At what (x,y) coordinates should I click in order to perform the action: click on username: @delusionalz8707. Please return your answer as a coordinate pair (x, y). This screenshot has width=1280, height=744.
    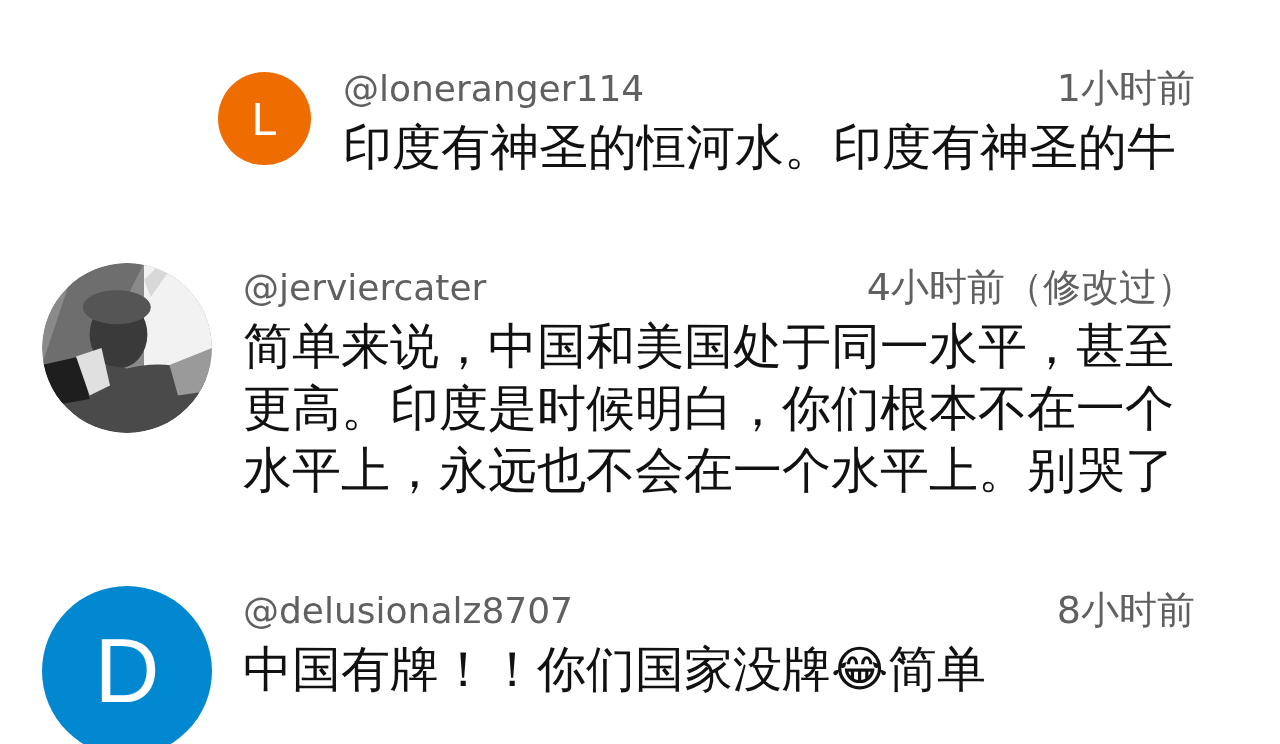
    Looking at the image, I should click on (408, 611).